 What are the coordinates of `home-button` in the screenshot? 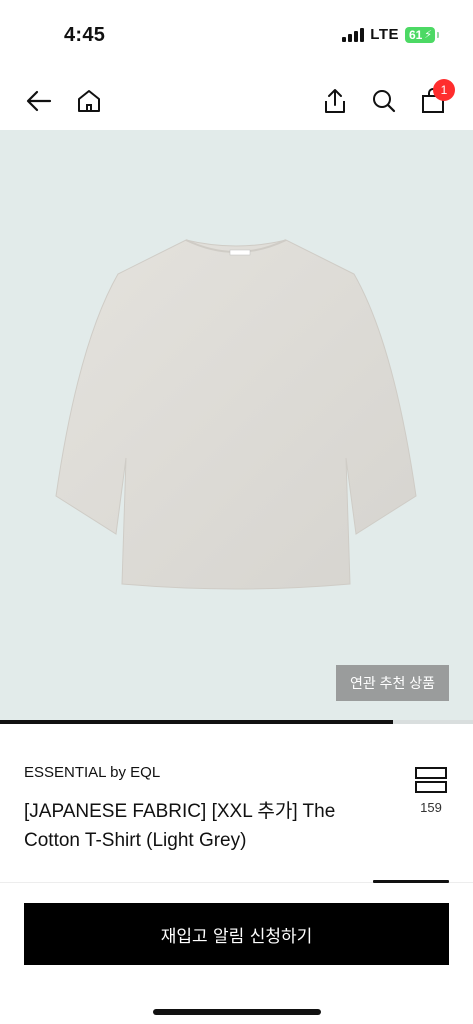 It's located at (89, 101).